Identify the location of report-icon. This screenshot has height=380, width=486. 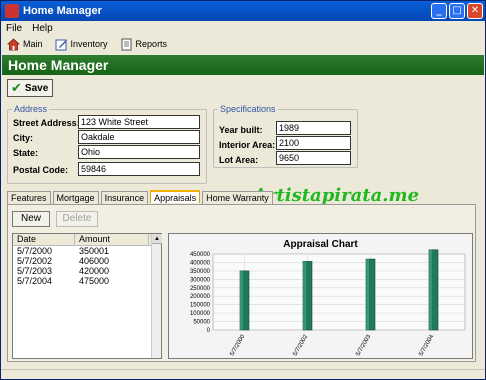
(126, 44).